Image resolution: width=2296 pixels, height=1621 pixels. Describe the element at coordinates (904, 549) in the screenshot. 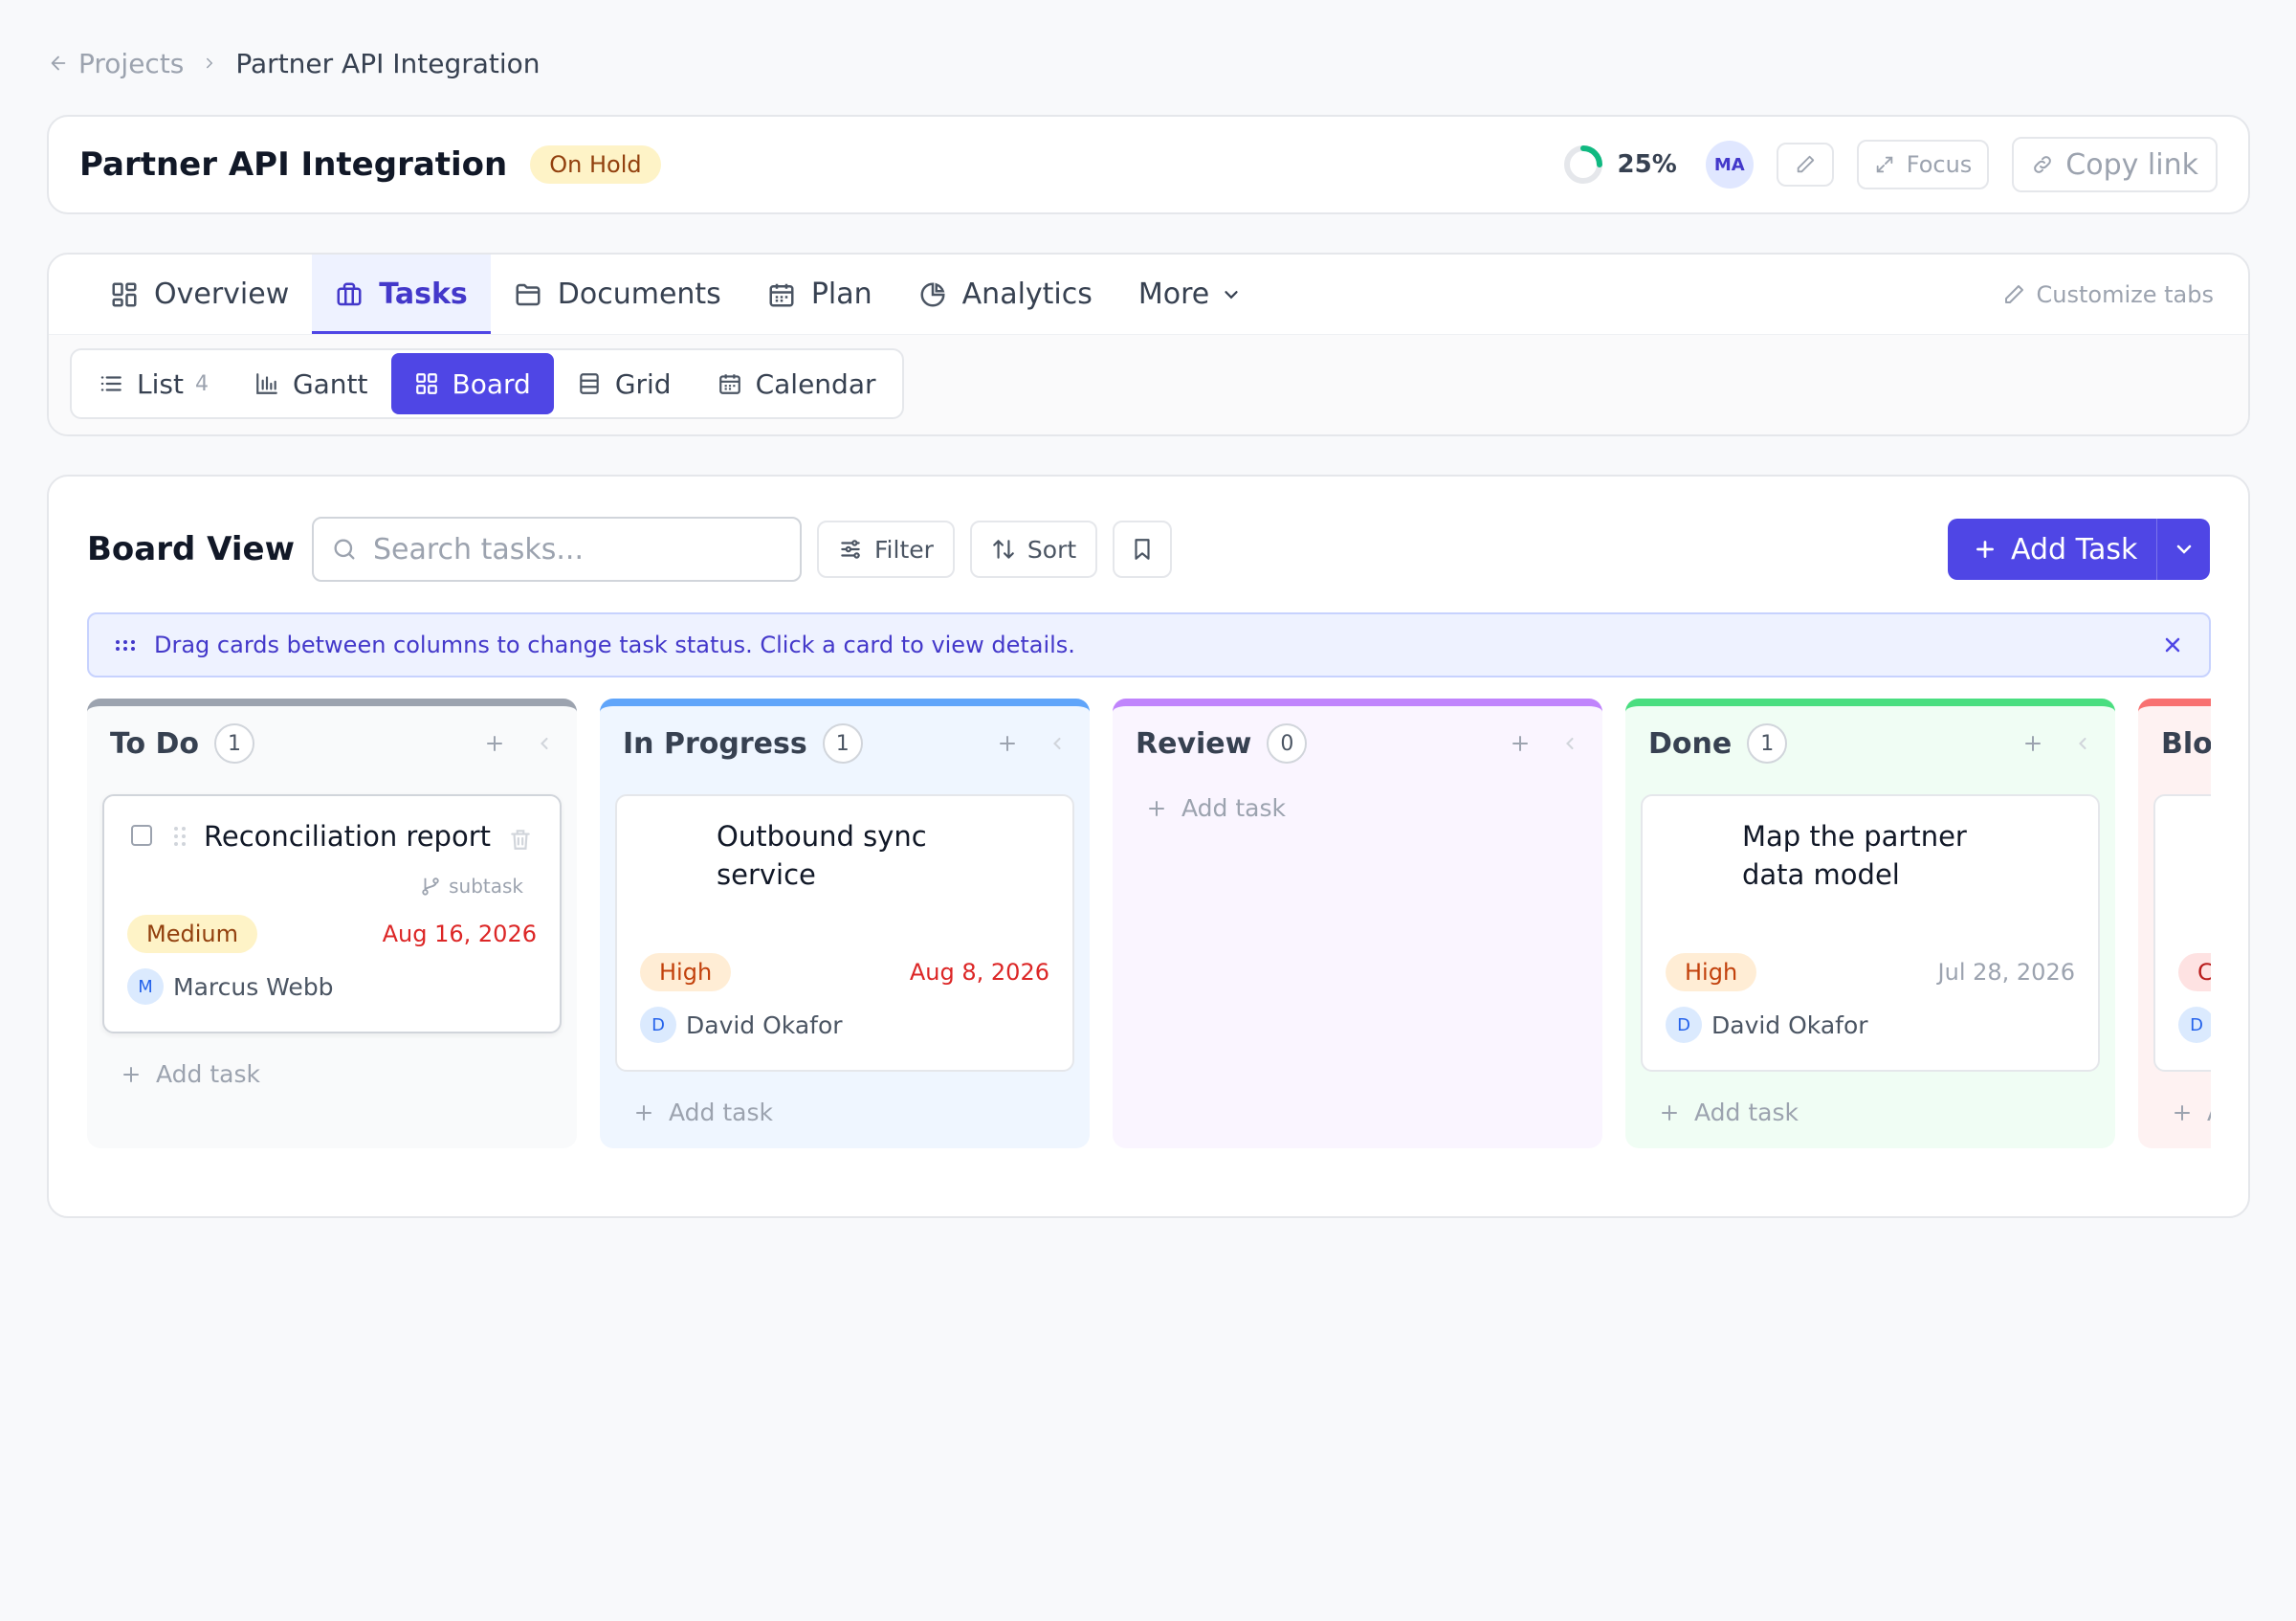

I see `filter-label: Filter` at that location.